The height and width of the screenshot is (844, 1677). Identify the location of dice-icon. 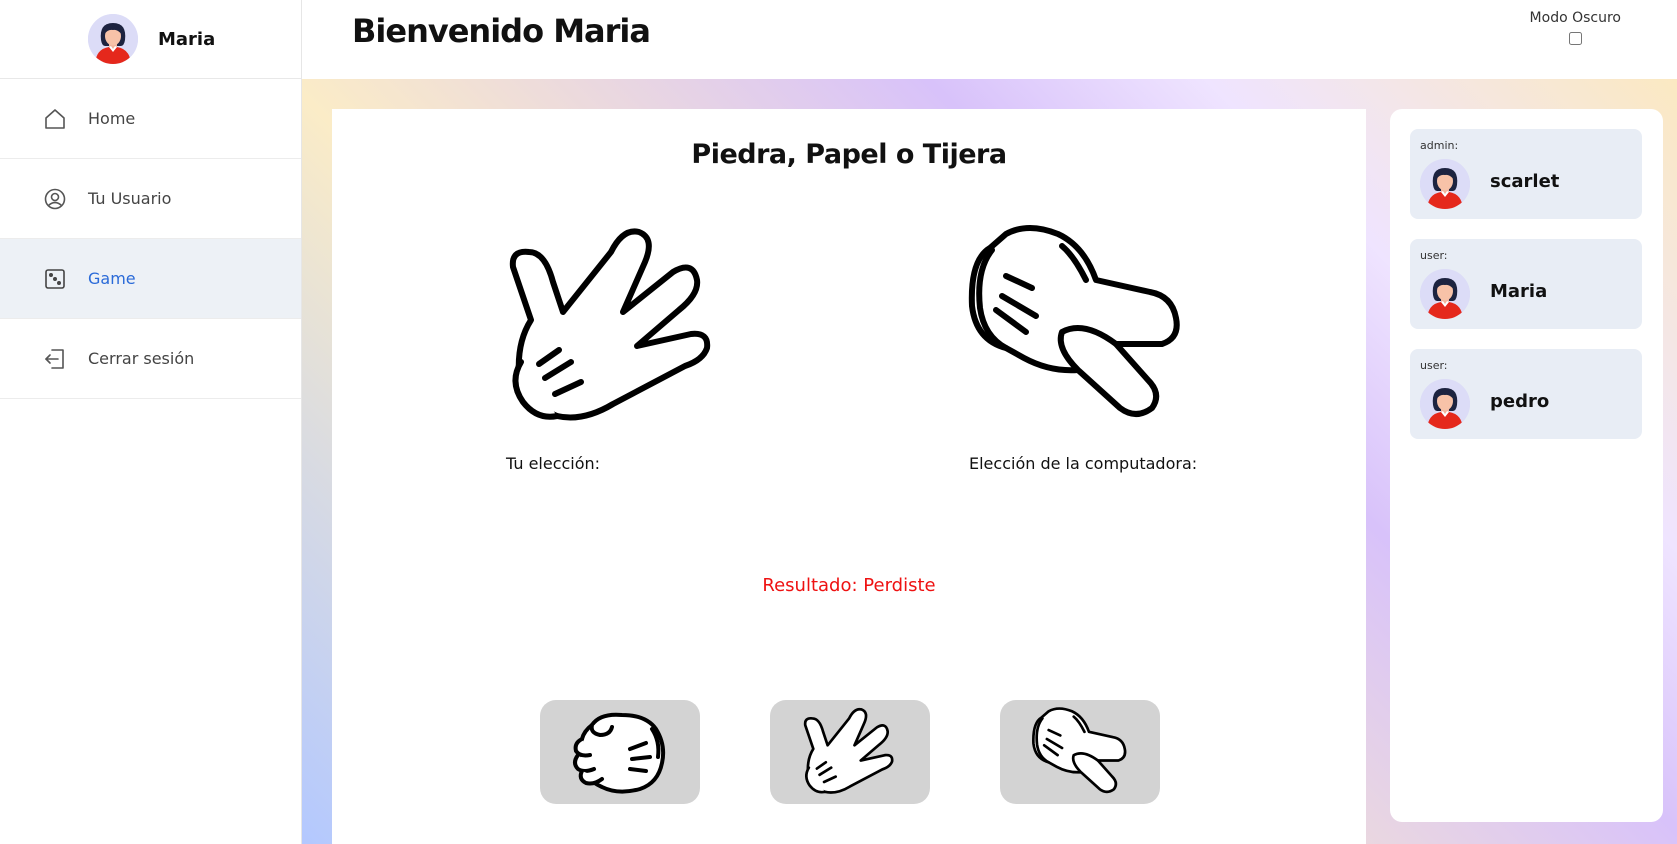
(55, 279).